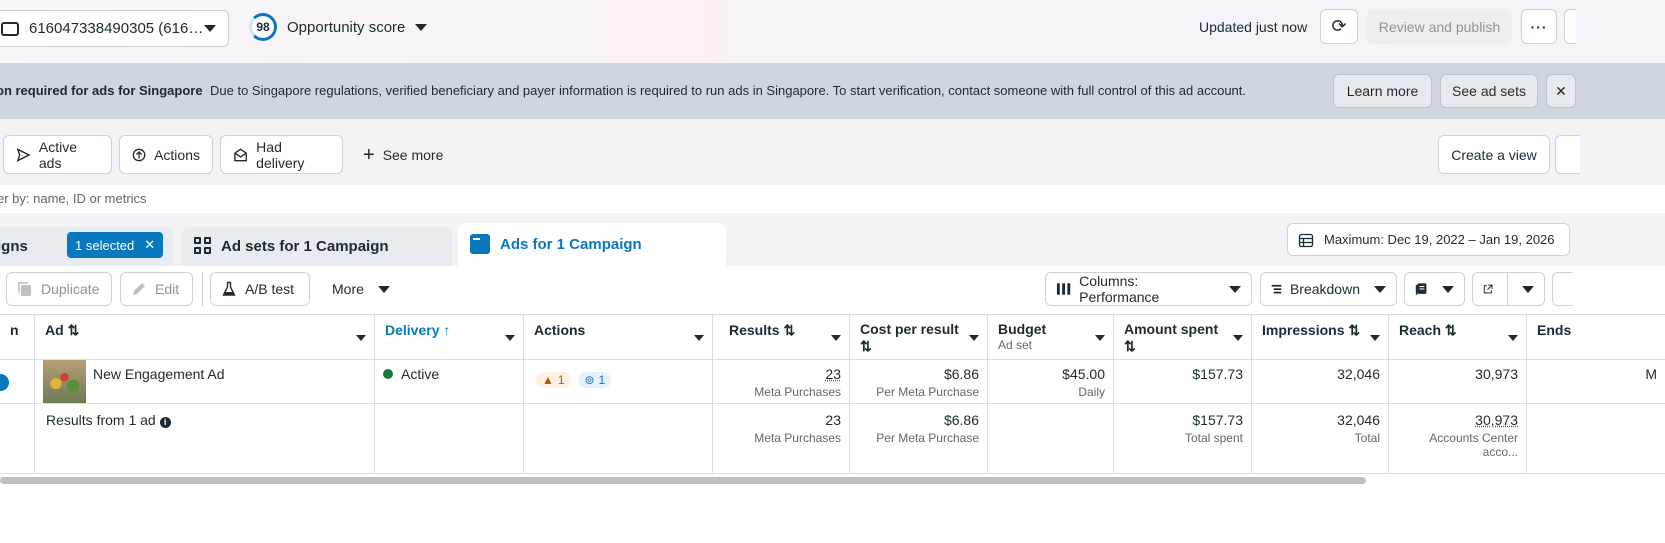  I want to click on header-label: Reach, so click(1420, 330).